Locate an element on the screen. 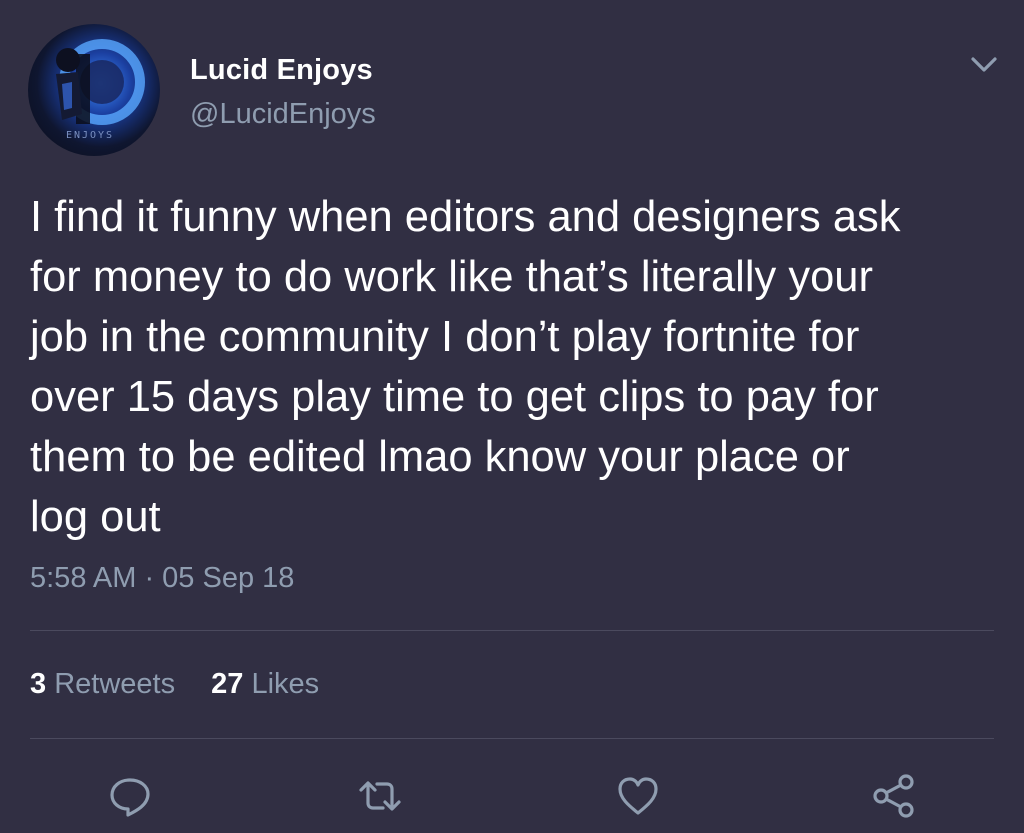  chevron-down-icon is located at coordinates (984, 64).